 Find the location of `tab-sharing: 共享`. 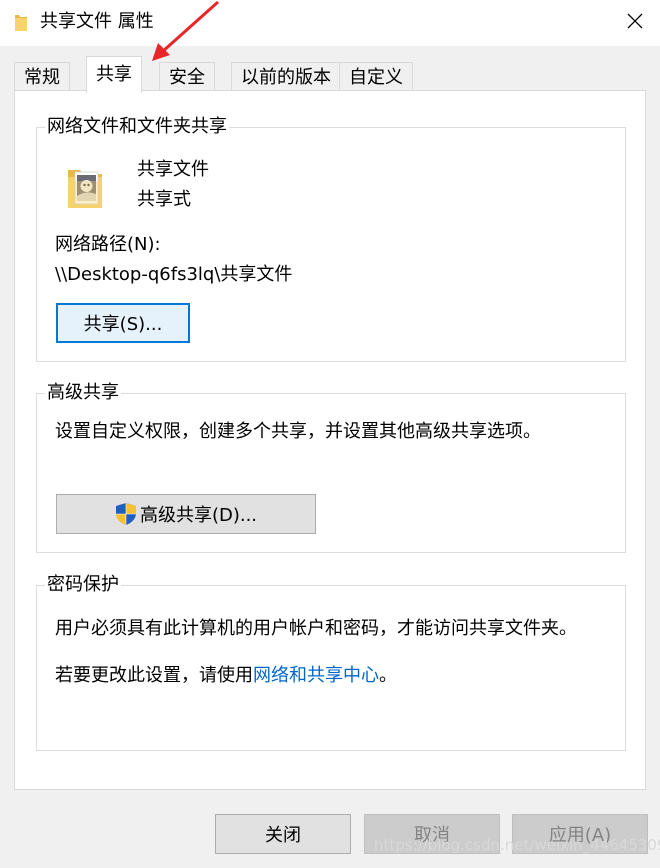

tab-sharing: 共享 is located at coordinates (114, 74).